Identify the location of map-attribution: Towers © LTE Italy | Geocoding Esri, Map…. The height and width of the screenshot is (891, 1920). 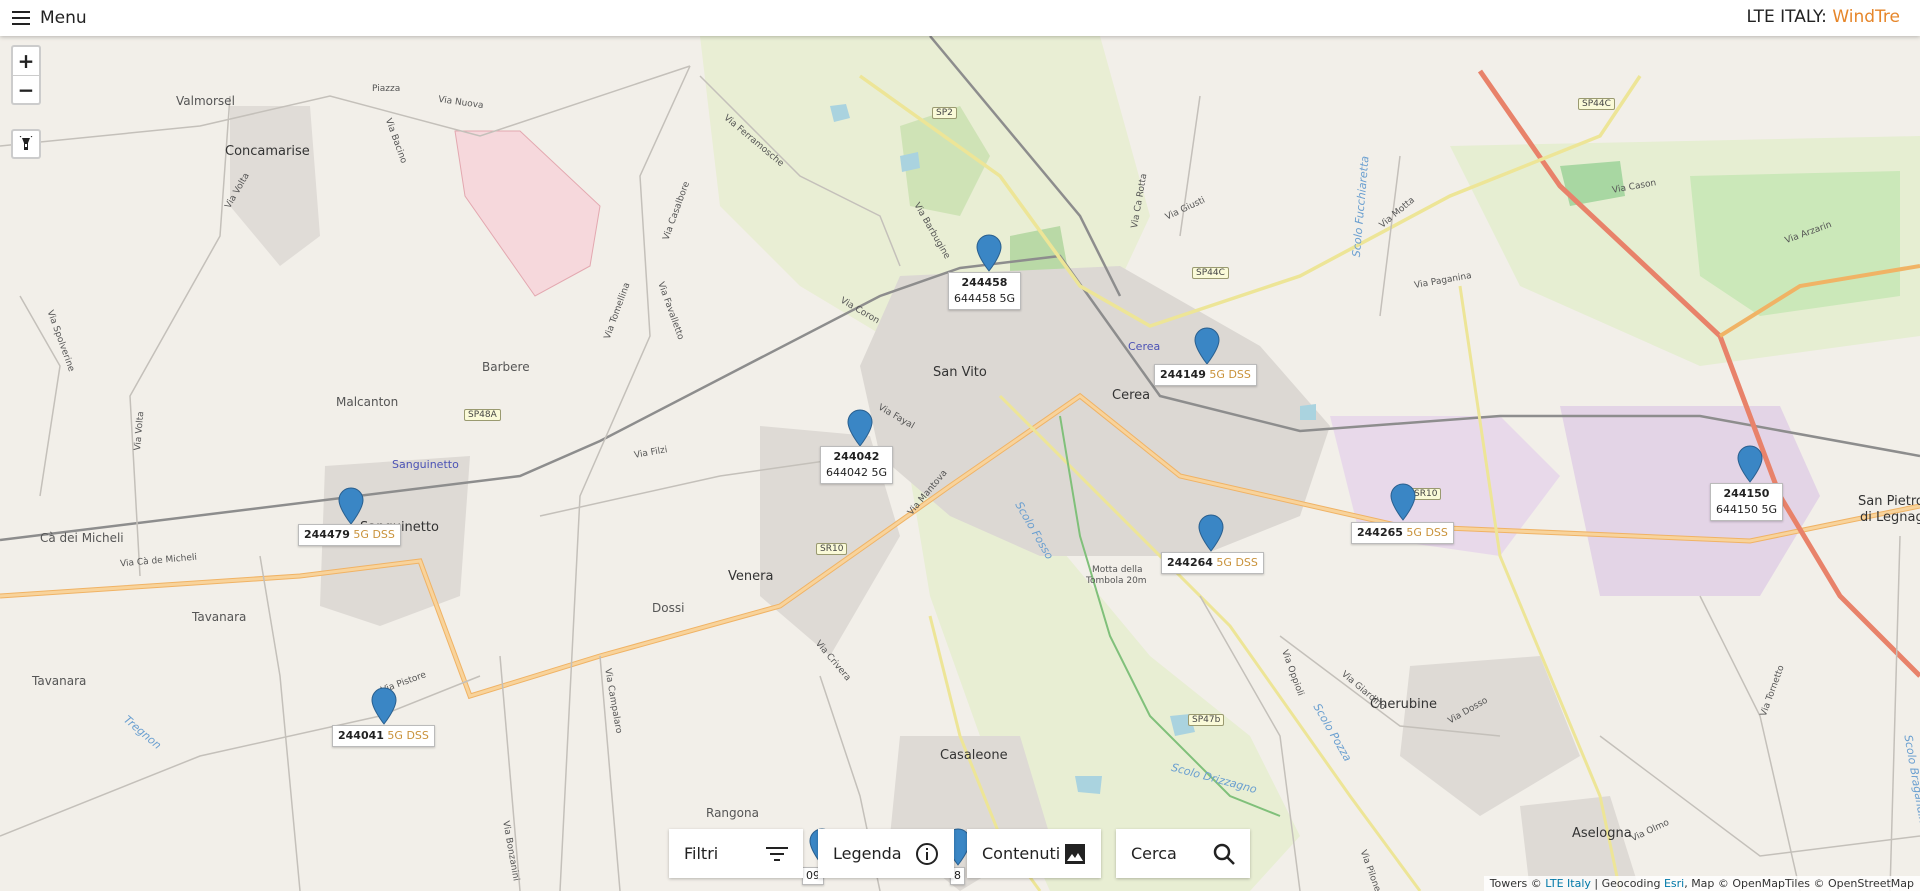
(1701, 883).